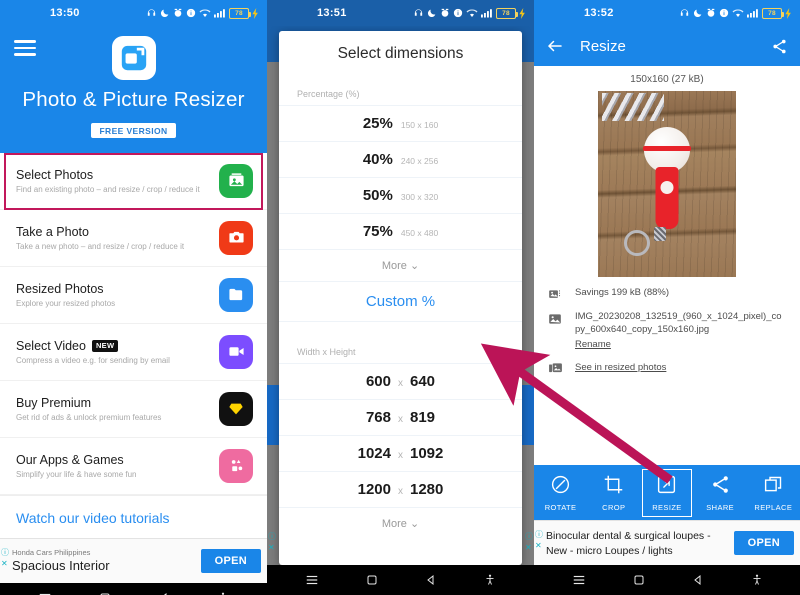  Describe the element at coordinates (328, 94) in the screenshot. I see `percentage-section-label: Percentage (%)` at that location.